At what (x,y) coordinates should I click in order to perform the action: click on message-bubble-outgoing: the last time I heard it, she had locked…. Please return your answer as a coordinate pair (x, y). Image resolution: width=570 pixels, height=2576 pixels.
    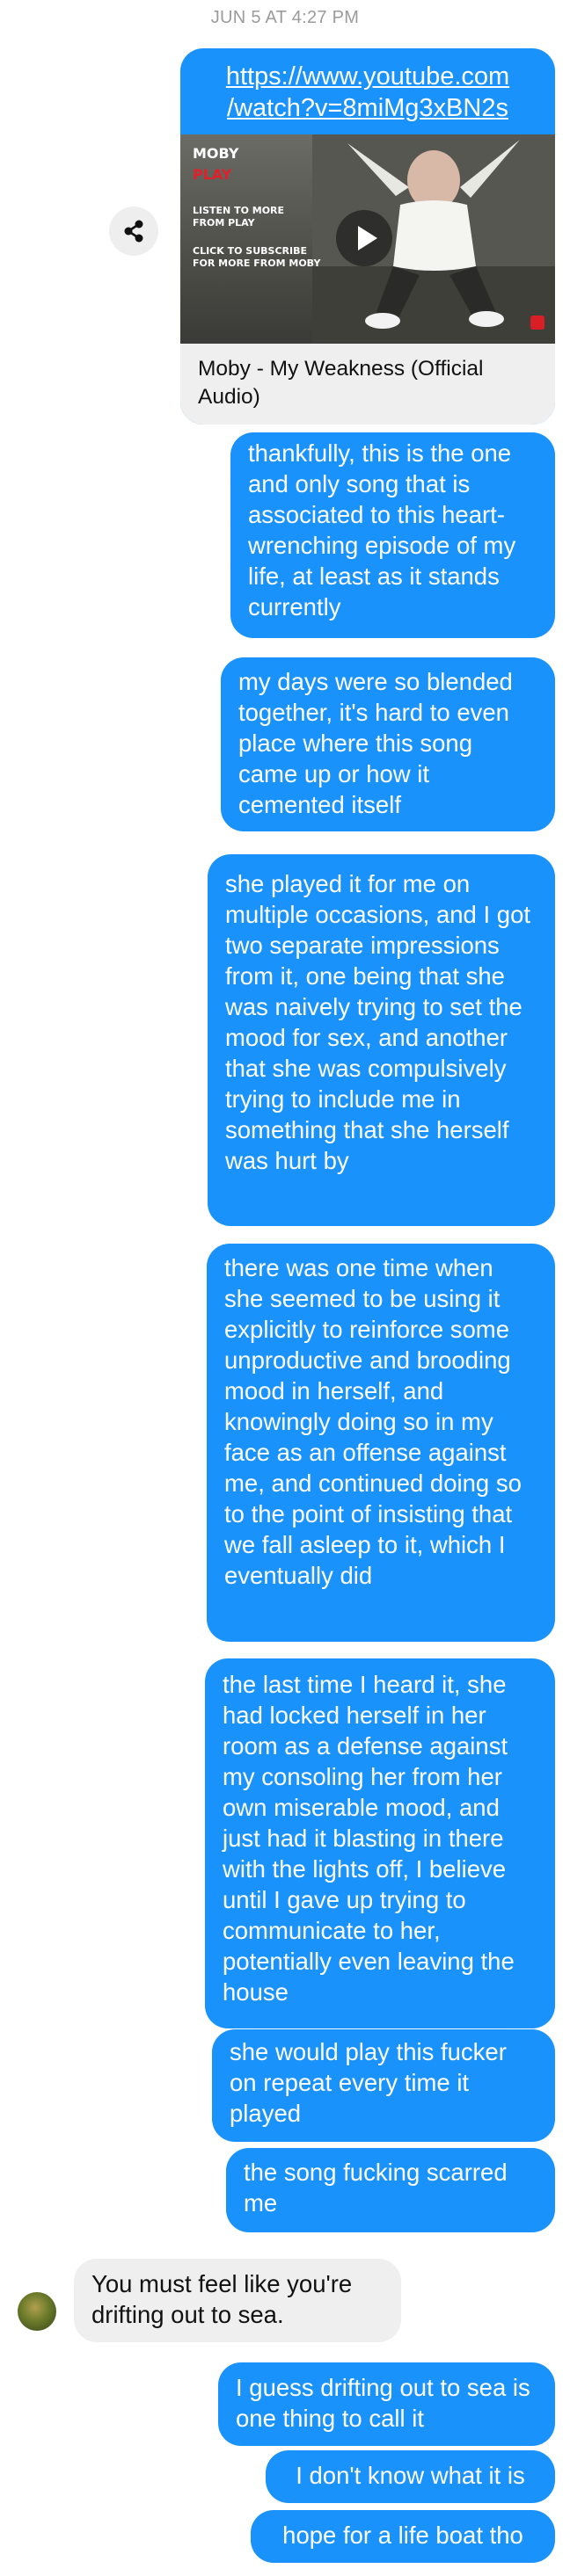
    Looking at the image, I should click on (380, 1843).